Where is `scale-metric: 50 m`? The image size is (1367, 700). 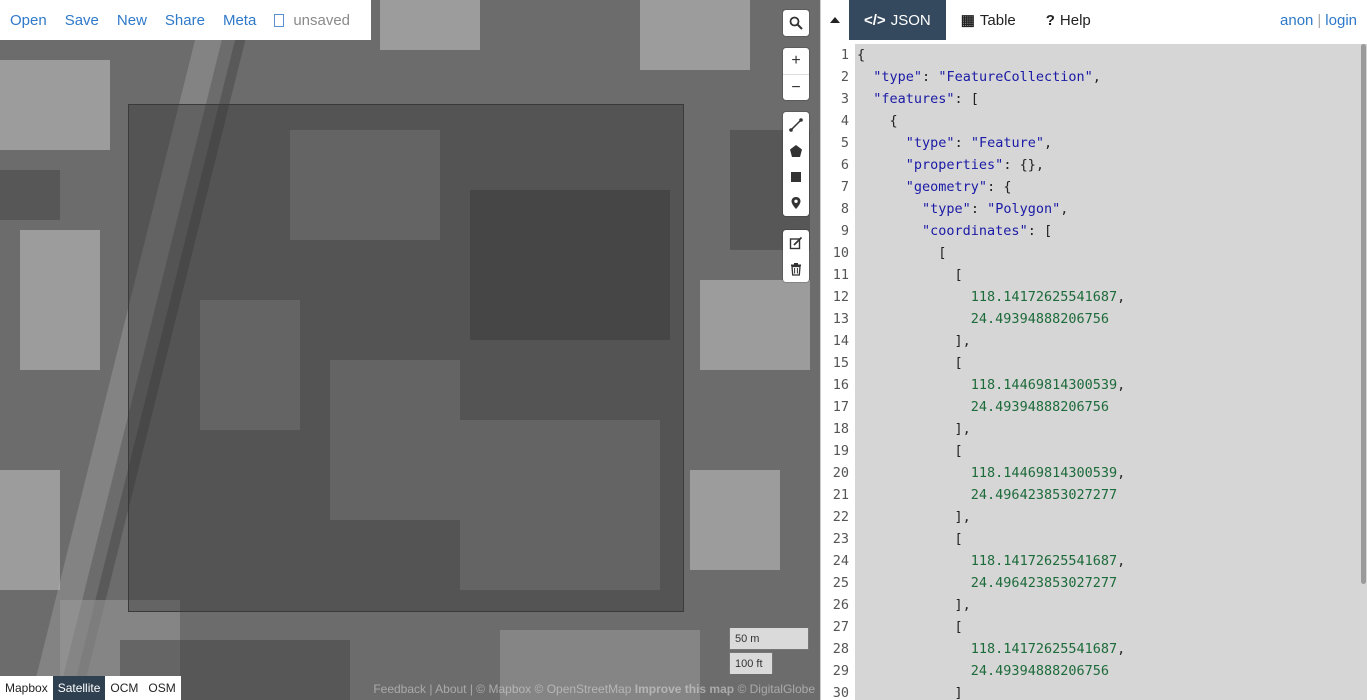 scale-metric: 50 m is located at coordinates (769, 639).